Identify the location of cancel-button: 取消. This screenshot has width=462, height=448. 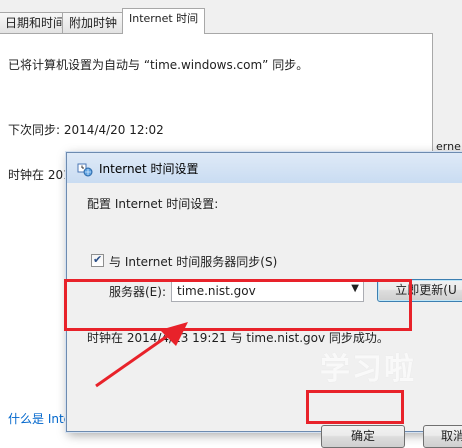
(442, 436).